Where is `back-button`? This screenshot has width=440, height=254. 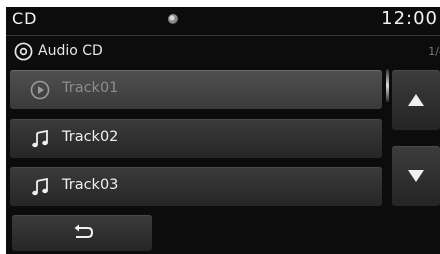
back-button is located at coordinates (82, 233).